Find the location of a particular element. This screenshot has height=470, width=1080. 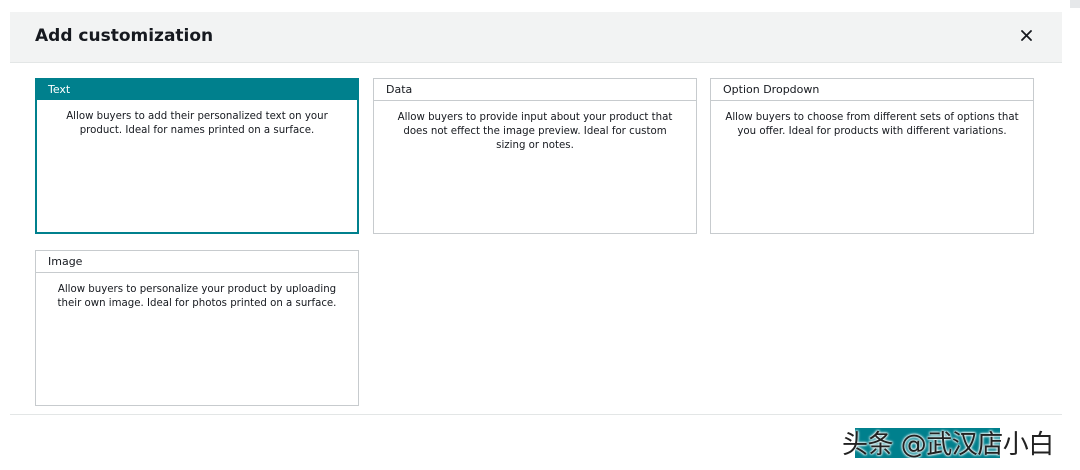

modal-header: Add customization is located at coordinates (536, 37).